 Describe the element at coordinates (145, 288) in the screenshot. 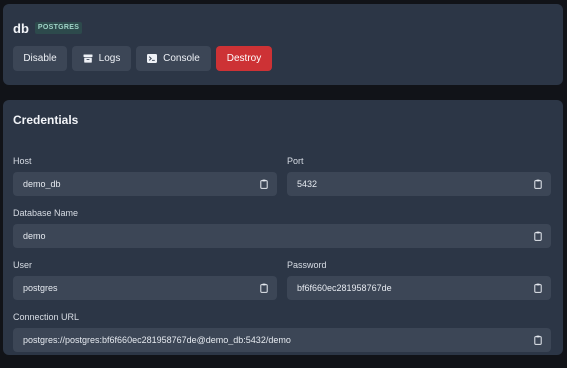

I see `user-input: postgres` at that location.